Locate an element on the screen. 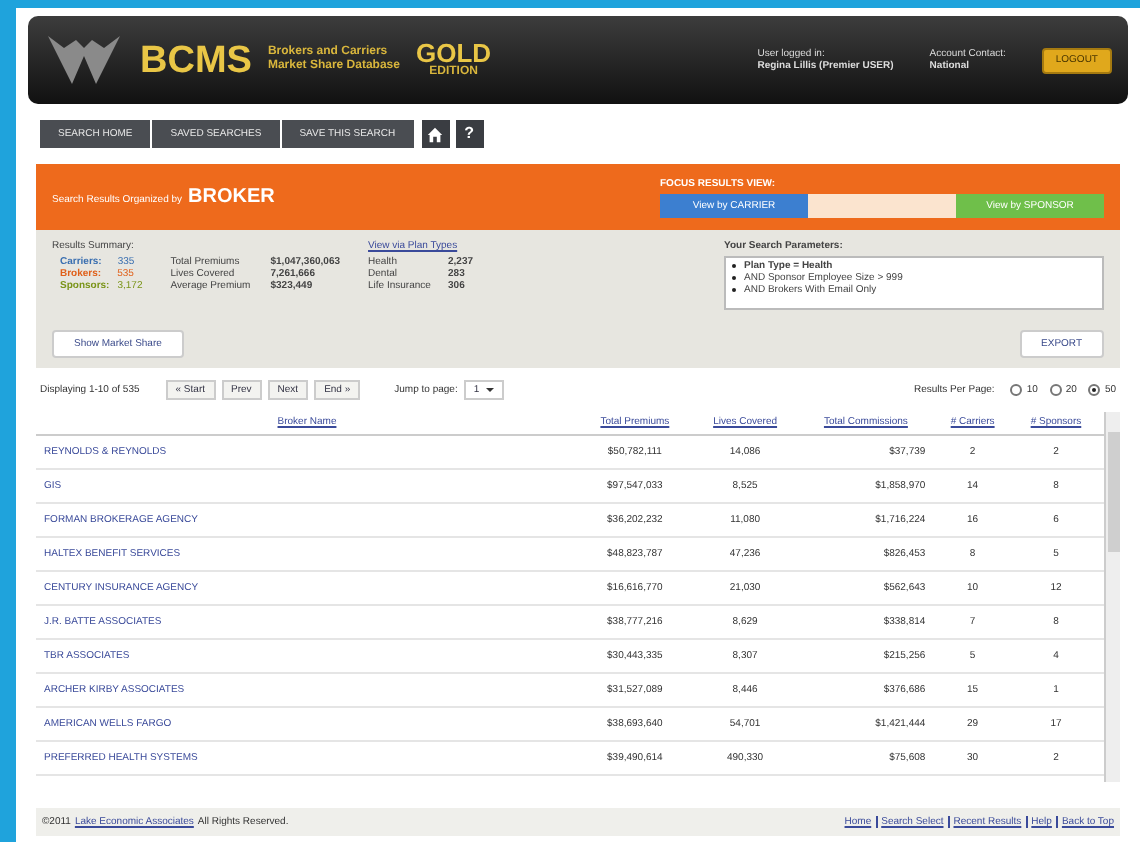 This screenshot has width=1140, height=842. logo-text: BCMS is located at coordinates (196, 60).